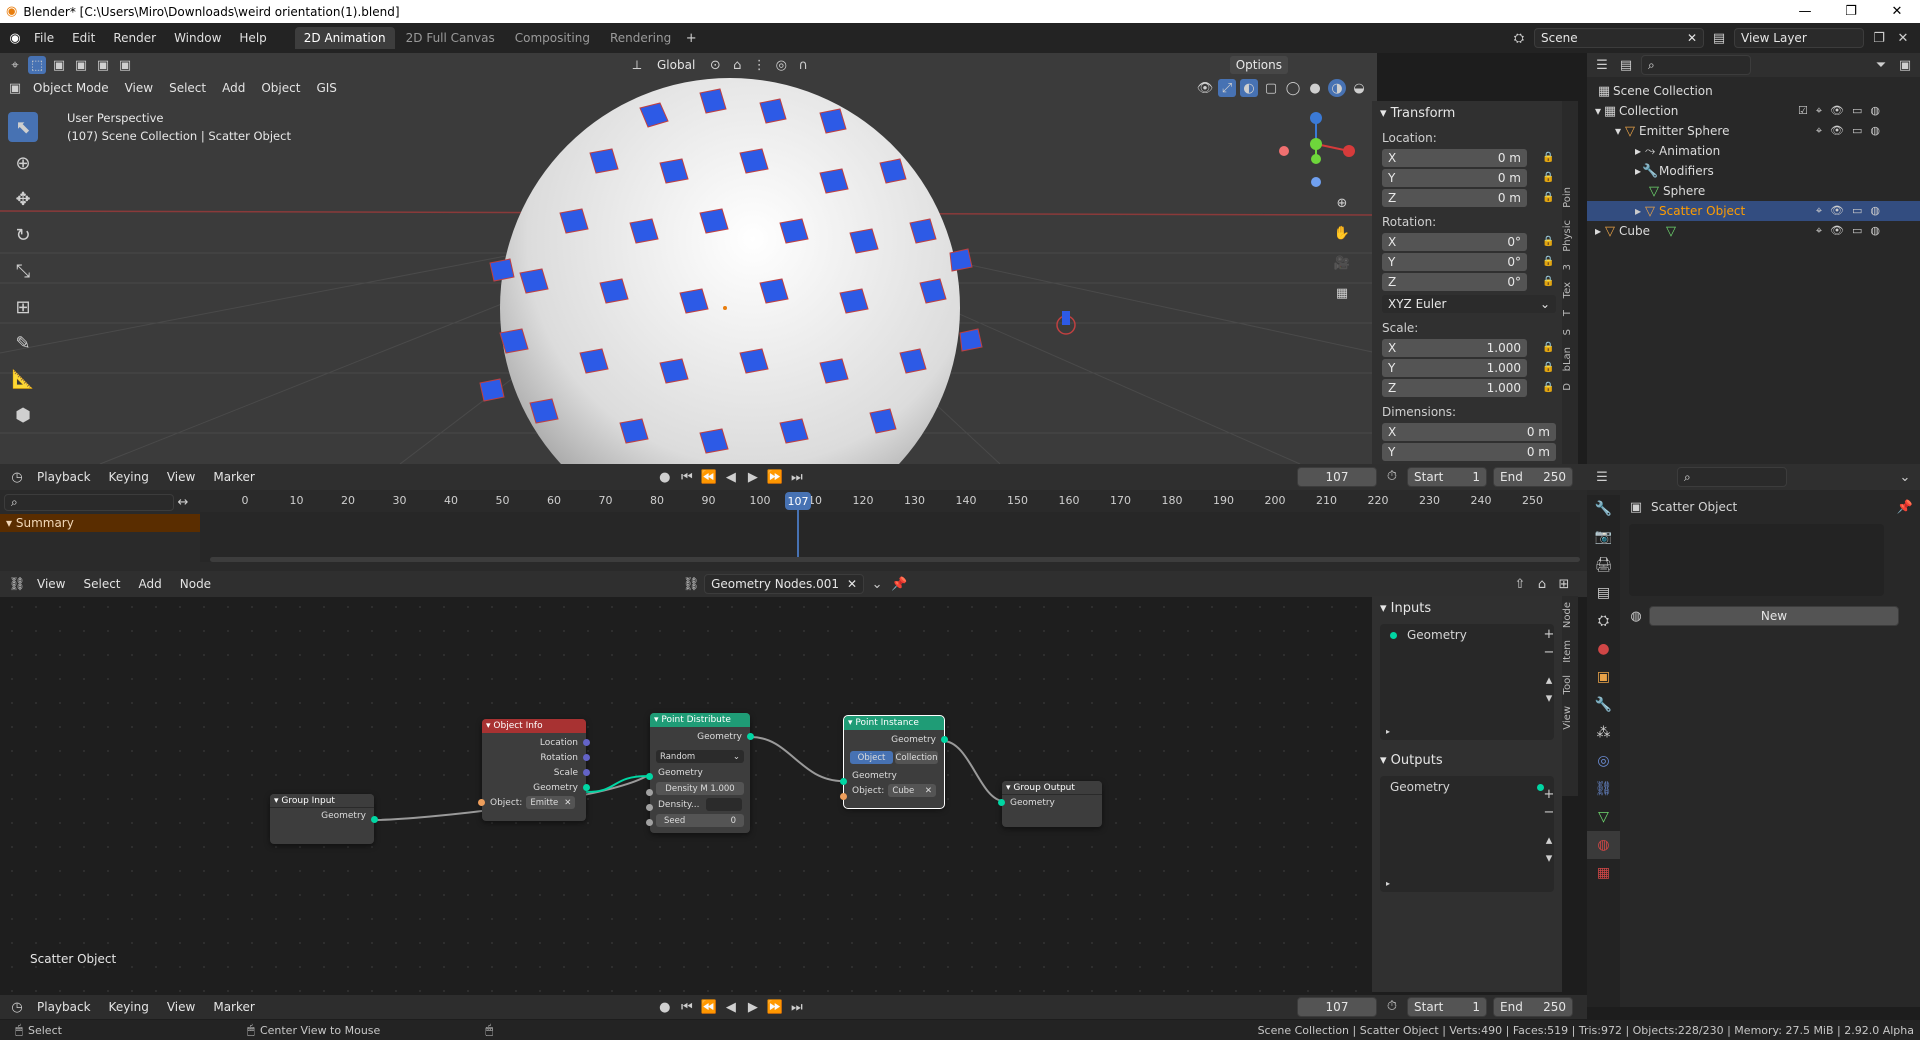  I want to click on outliner-type-icon: ☰, so click(1602, 65).